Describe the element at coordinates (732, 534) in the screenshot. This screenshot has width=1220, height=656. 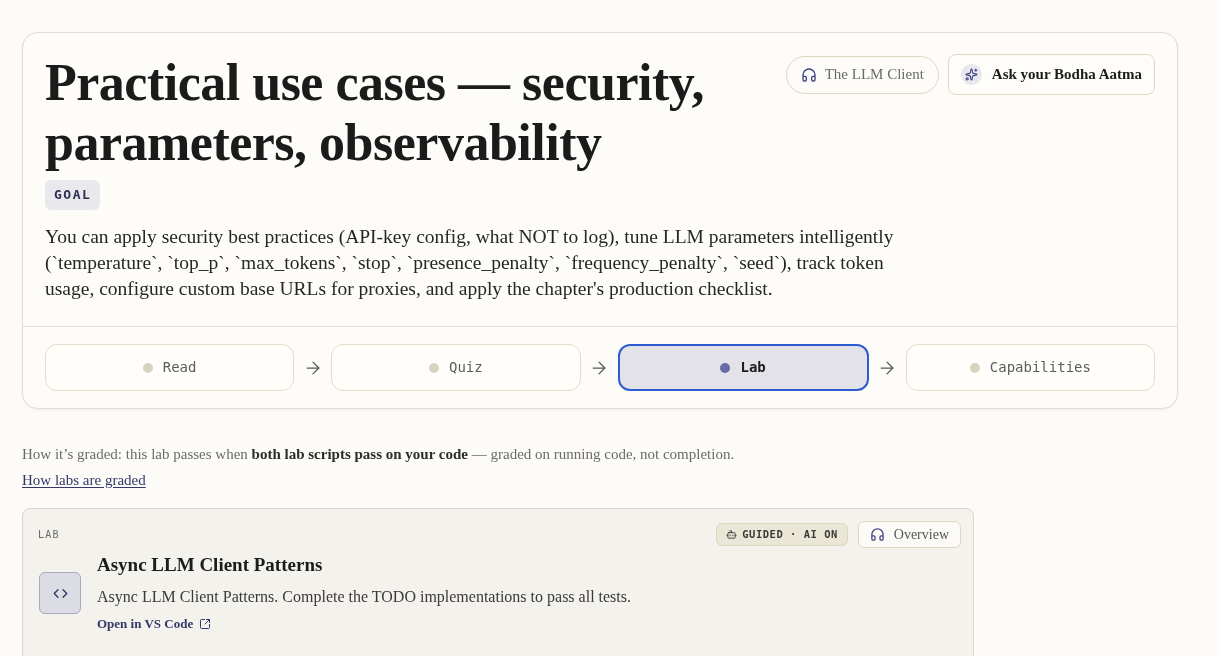
I see `robot-icon` at that location.